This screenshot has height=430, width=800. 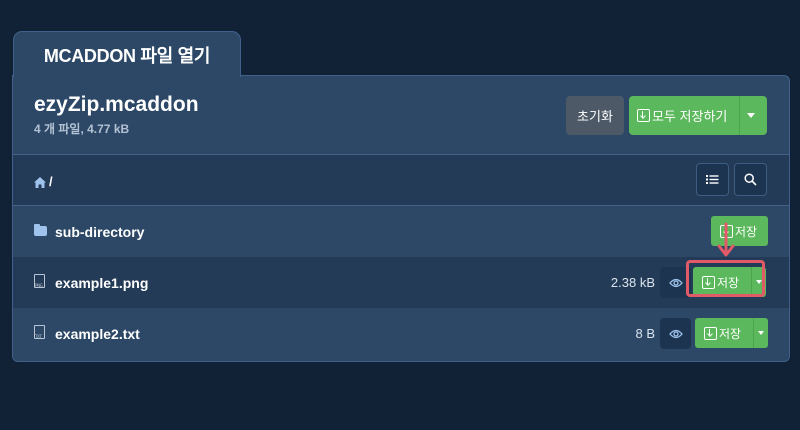 I want to click on save-button: 저장, so click(x=731, y=333).